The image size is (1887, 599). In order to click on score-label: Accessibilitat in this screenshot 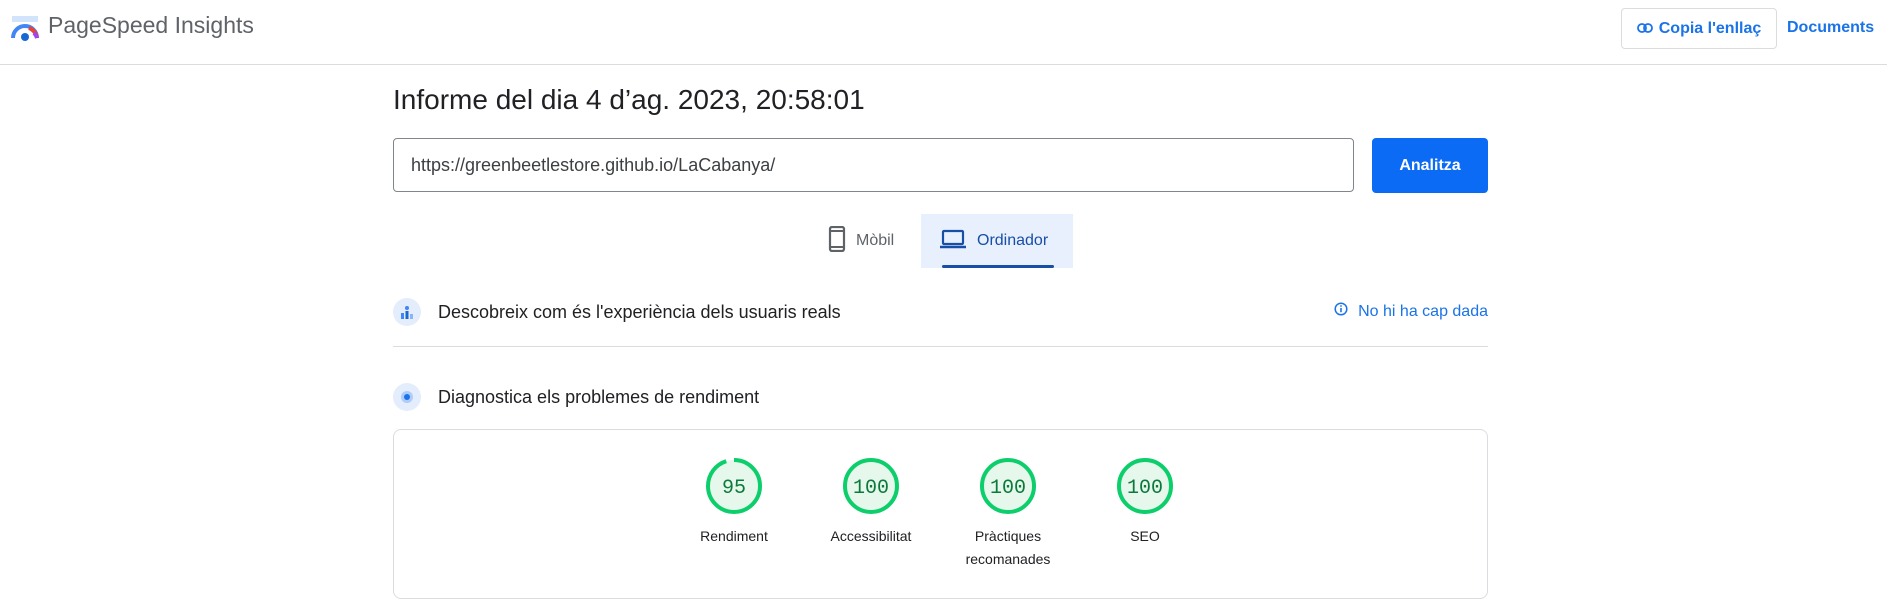, I will do `click(871, 536)`.